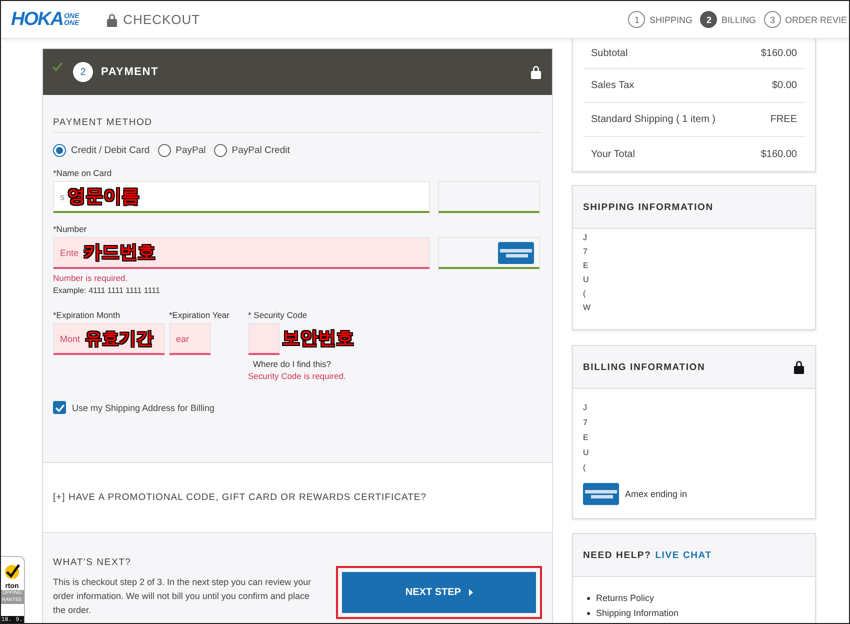 The width and height of the screenshot is (850, 624). Describe the element at coordinates (617, 555) in the screenshot. I see `card-title: NEED HELP?` at that location.